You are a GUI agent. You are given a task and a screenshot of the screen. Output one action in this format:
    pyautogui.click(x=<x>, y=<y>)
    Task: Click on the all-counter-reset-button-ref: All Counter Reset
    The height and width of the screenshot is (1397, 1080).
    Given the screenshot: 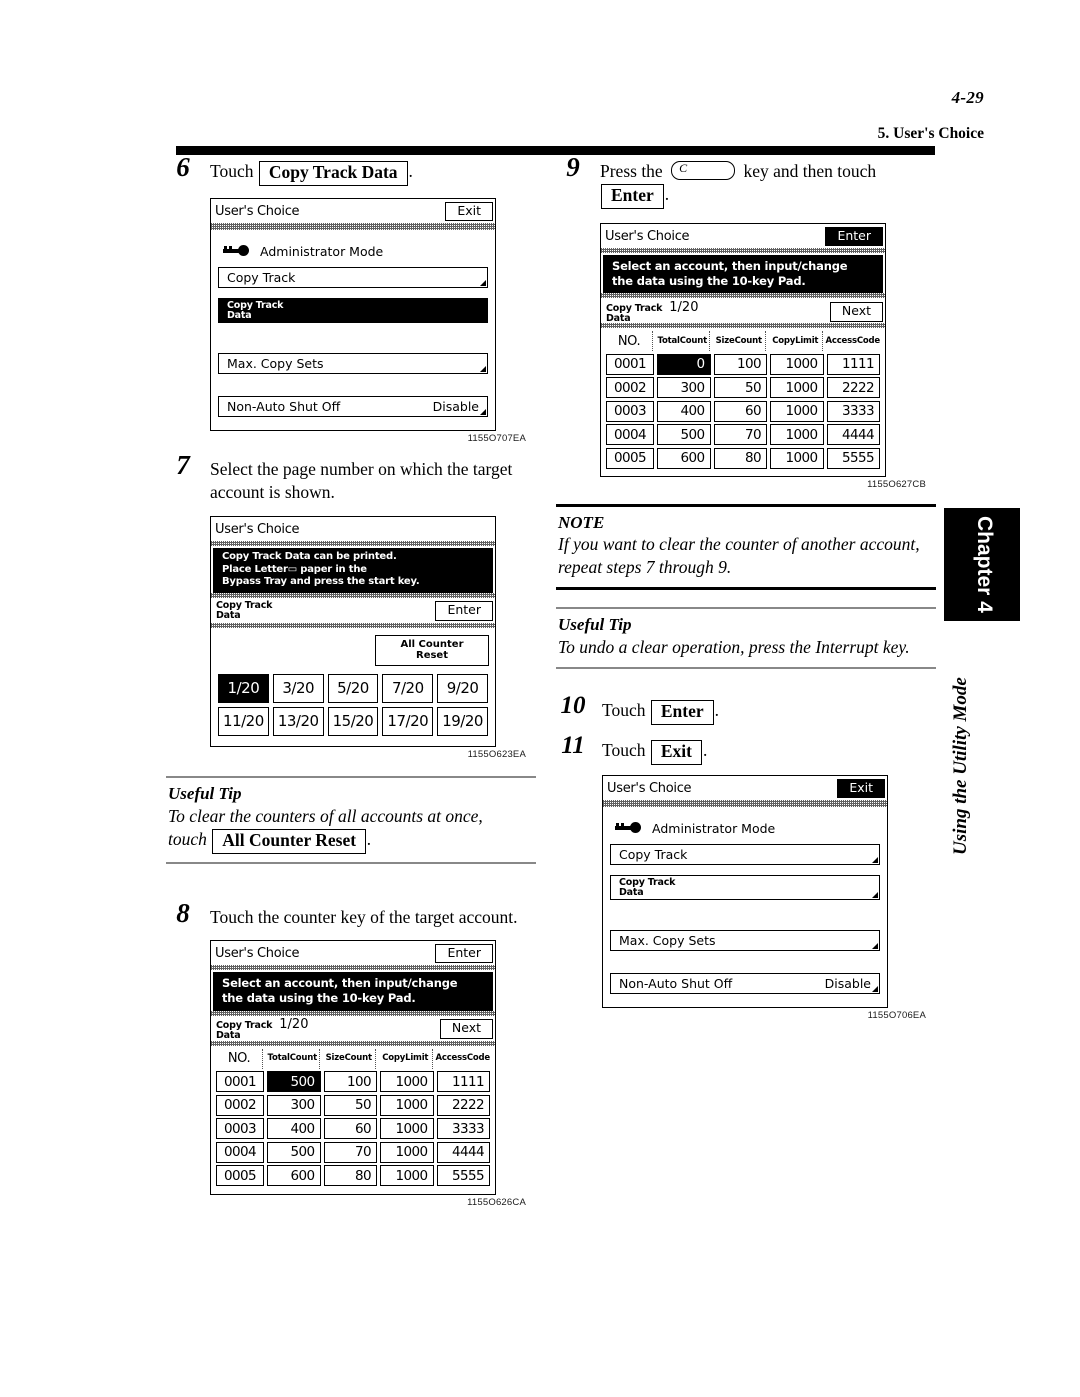 What is the action you would take?
    pyautogui.click(x=289, y=841)
    